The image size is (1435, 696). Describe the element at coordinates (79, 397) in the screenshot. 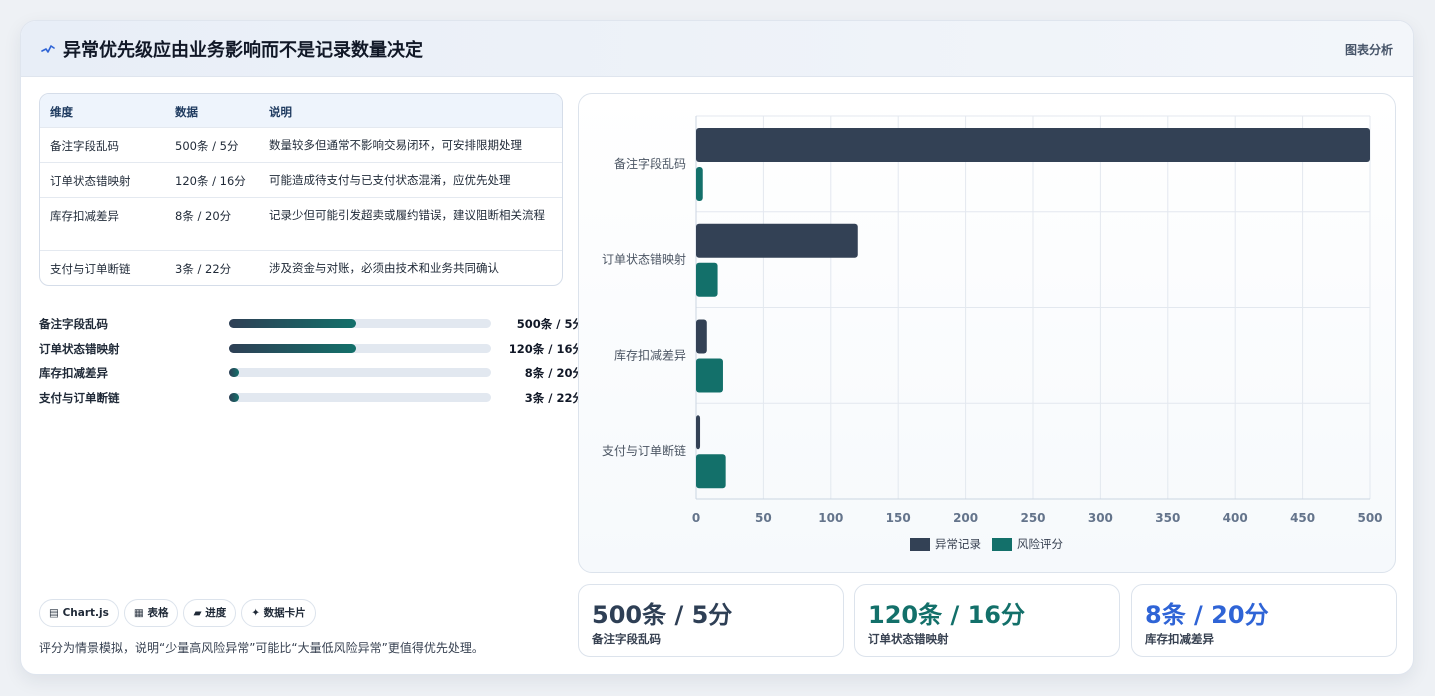

I see `progress-label: 支付与订单断链` at that location.